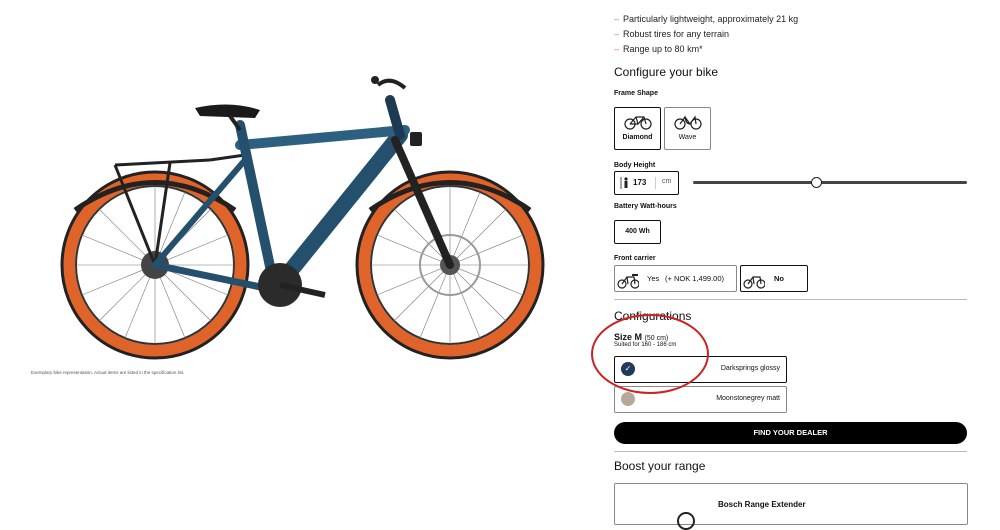 The width and height of the screenshot is (1000, 530). What do you see at coordinates (688, 122) in the screenshot?
I see `wave-bike-icon` at bounding box center [688, 122].